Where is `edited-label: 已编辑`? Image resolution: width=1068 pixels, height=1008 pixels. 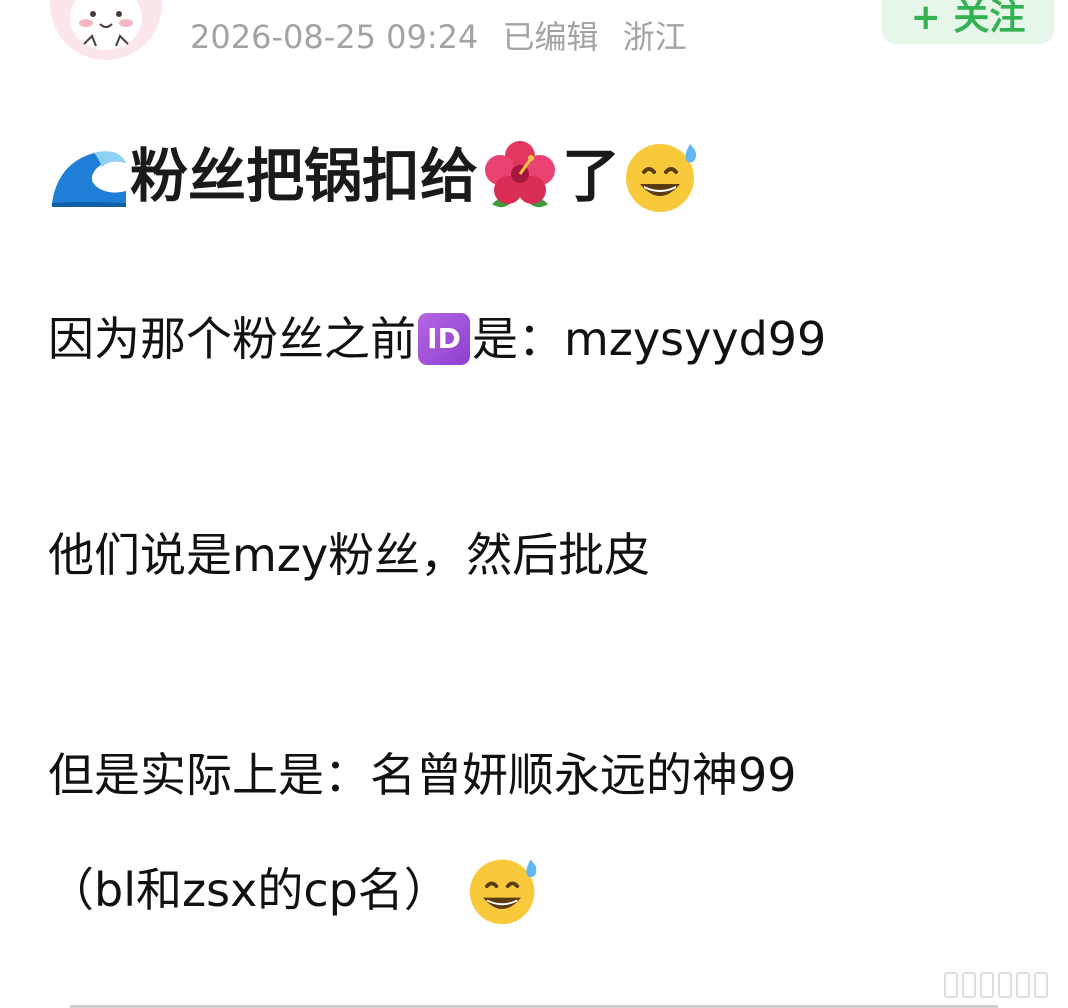 edited-label: 已编辑 is located at coordinates (550, 37).